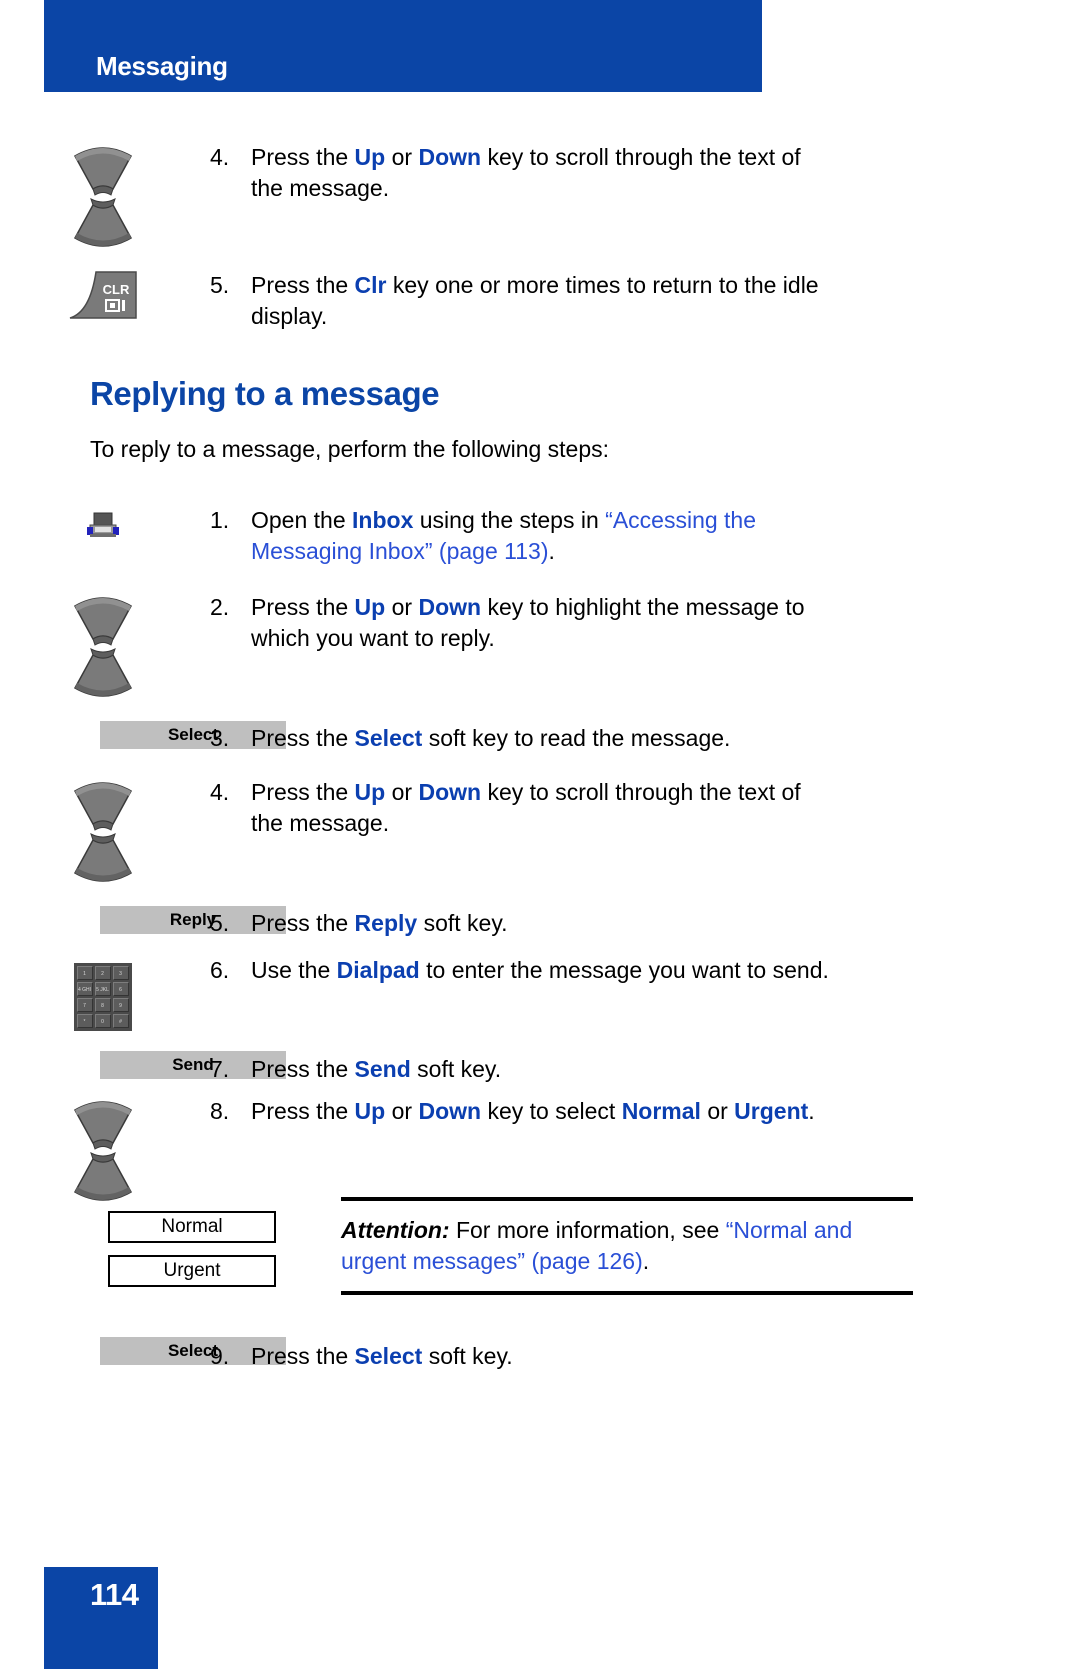  I want to click on step-text-part-bold: Send, so click(382, 1069).